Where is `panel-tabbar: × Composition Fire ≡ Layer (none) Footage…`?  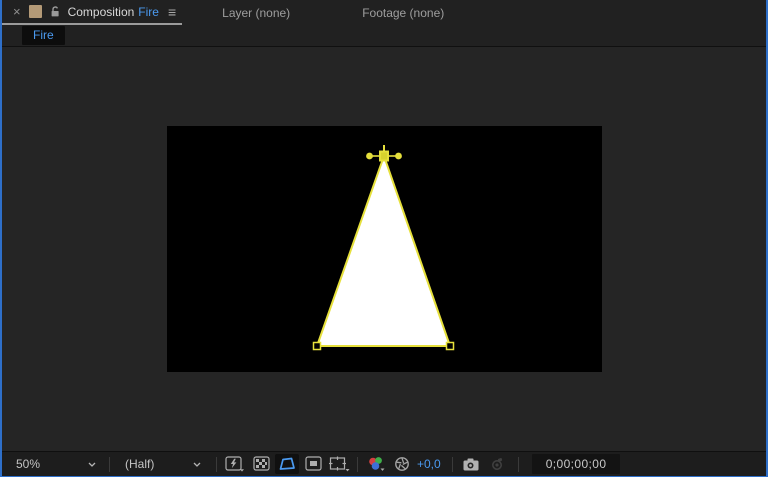 panel-tabbar: × Composition Fire ≡ Layer (none) Footage… is located at coordinates (384, 12).